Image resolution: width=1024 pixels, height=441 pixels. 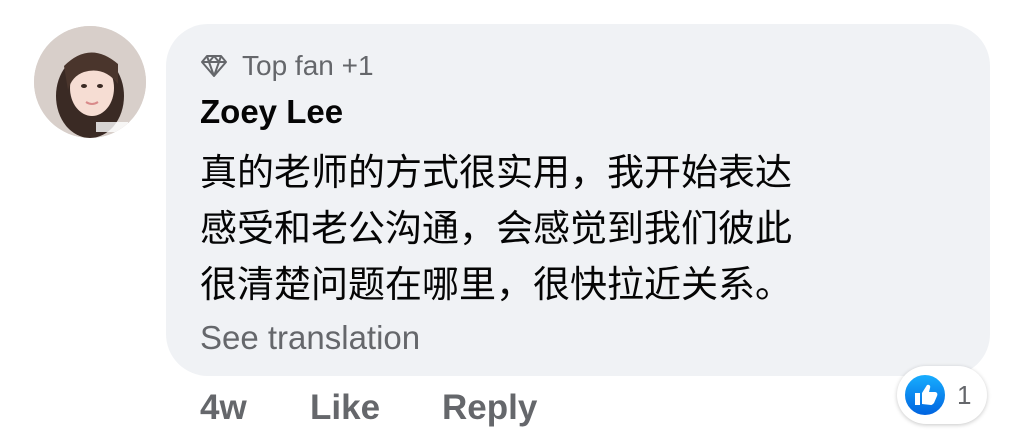 What do you see at coordinates (496, 228) in the screenshot?
I see `comment-line: 感受和老公沟通，会感觉到我们彼此` at bounding box center [496, 228].